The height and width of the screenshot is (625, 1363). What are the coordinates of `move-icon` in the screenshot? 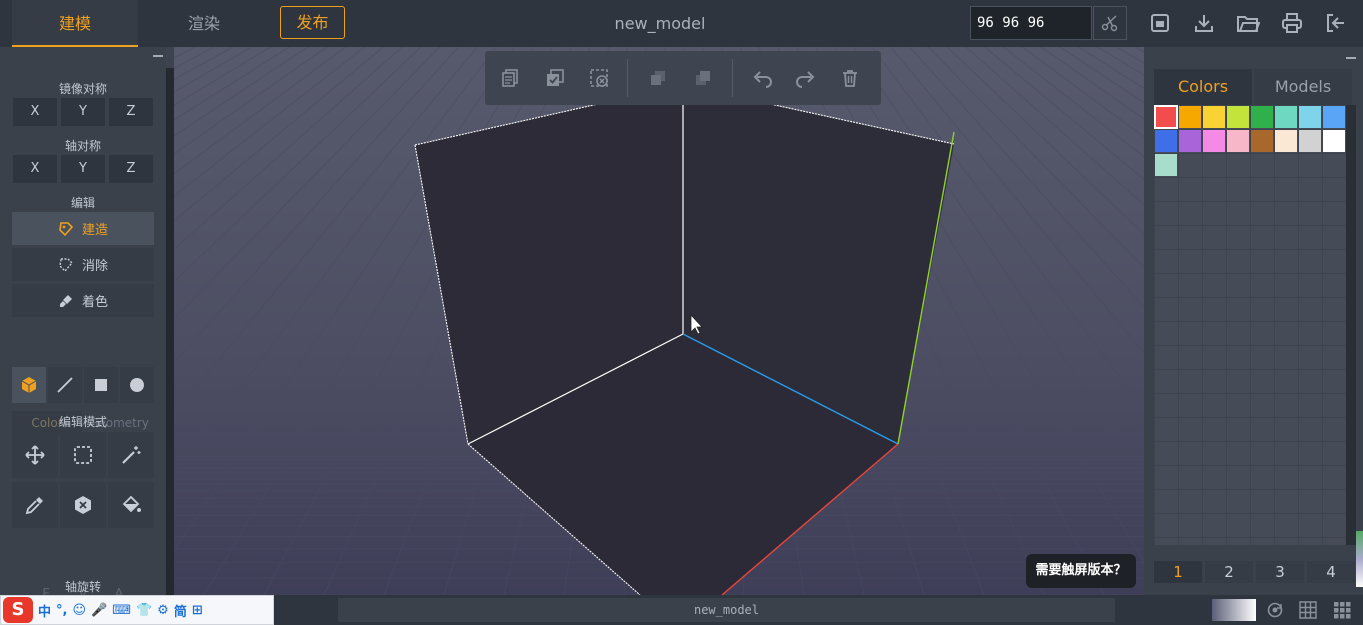 It's located at (35, 455).